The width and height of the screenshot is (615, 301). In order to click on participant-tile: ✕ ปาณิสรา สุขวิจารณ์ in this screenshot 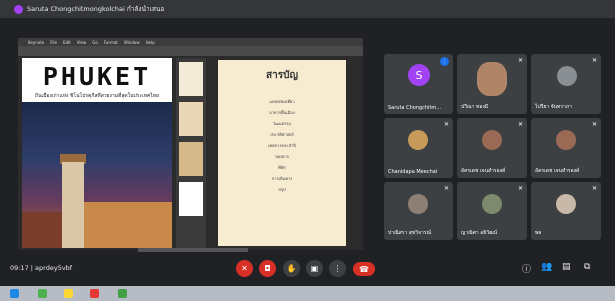, I will do `click(418, 211)`.